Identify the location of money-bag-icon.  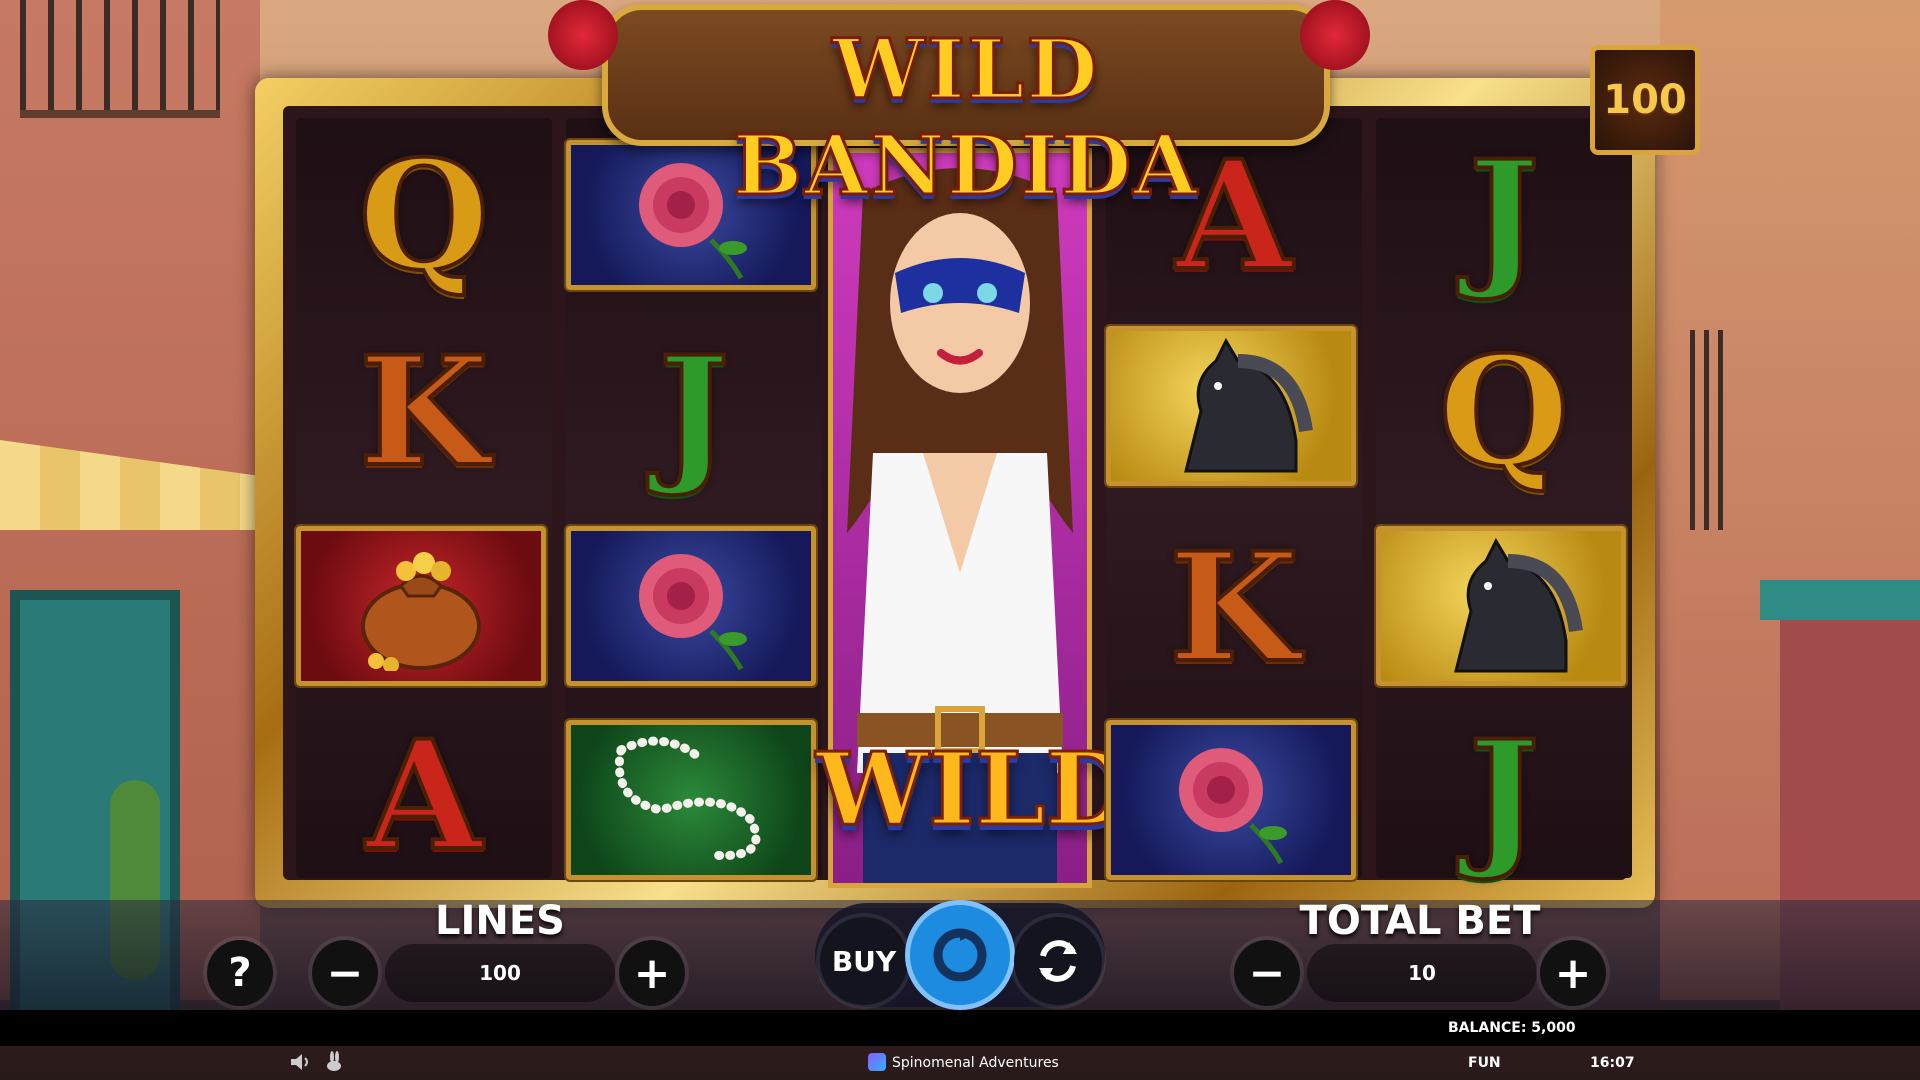
(421, 611).